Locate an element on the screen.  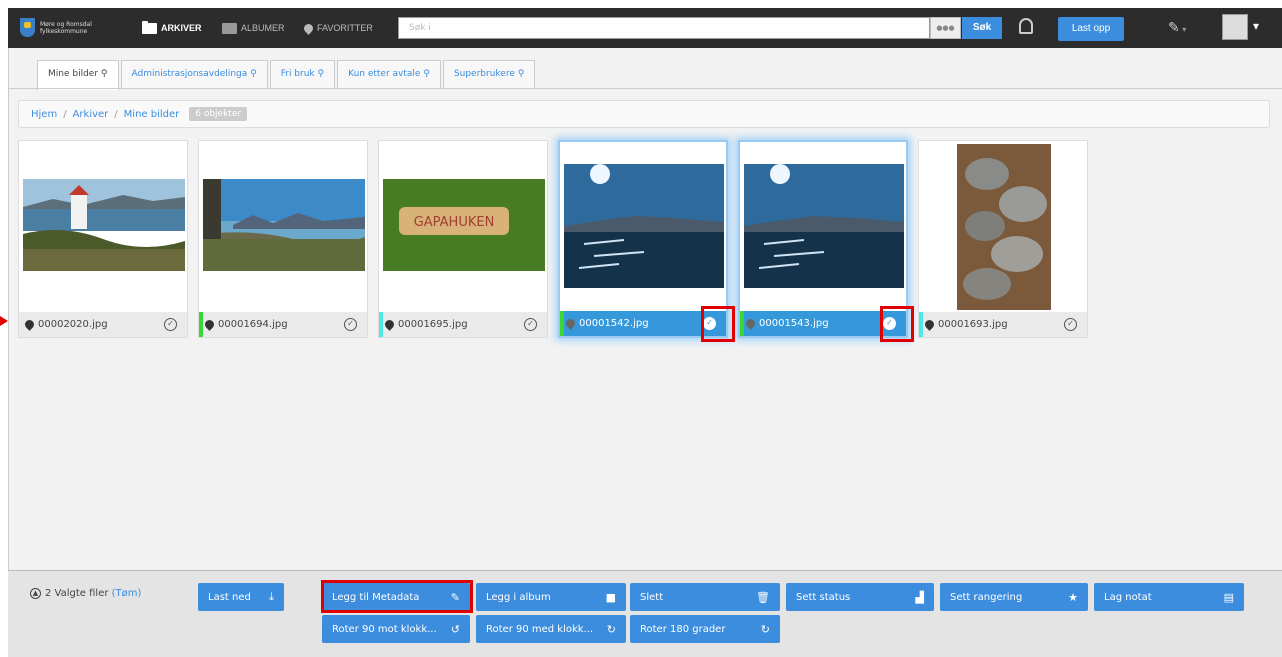
image-caption-bar: 00002020.jpg ✓ is located at coordinates (103, 324).